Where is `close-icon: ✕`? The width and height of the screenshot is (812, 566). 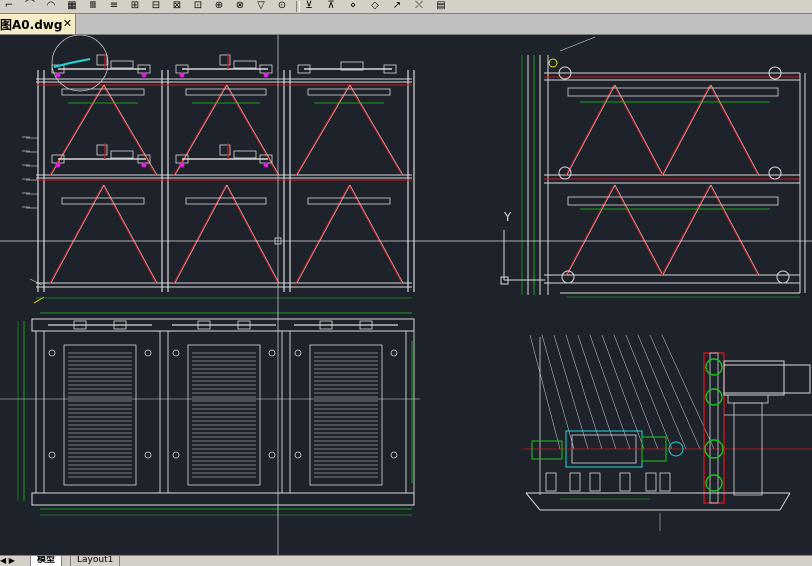 close-icon: ✕ is located at coordinates (67, 23).